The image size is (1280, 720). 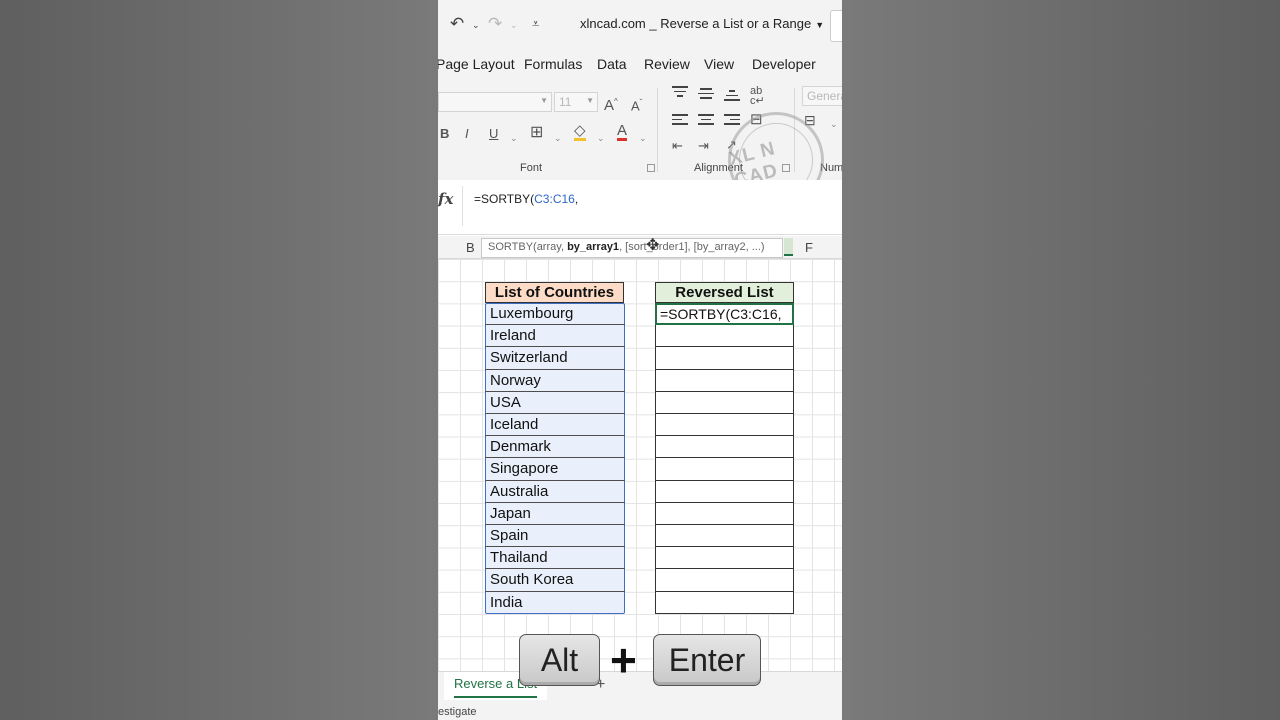 What do you see at coordinates (706, 121) in the screenshot?
I see `align-center-icon` at bounding box center [706, 121].